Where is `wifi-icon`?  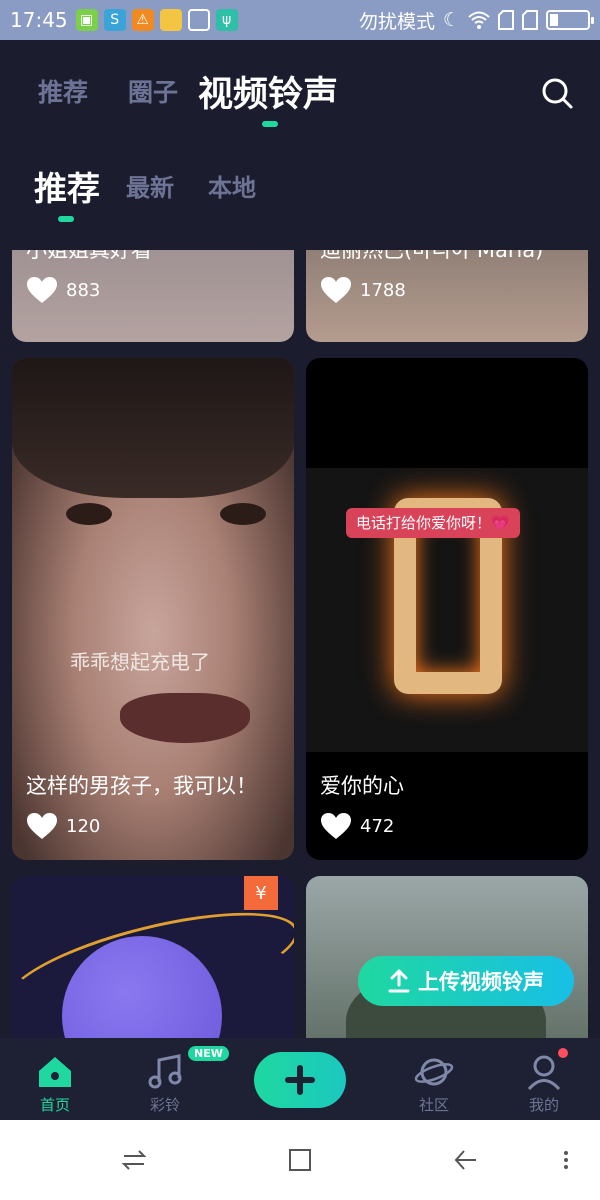
wifi-icon is located at coordinates (479, 20).